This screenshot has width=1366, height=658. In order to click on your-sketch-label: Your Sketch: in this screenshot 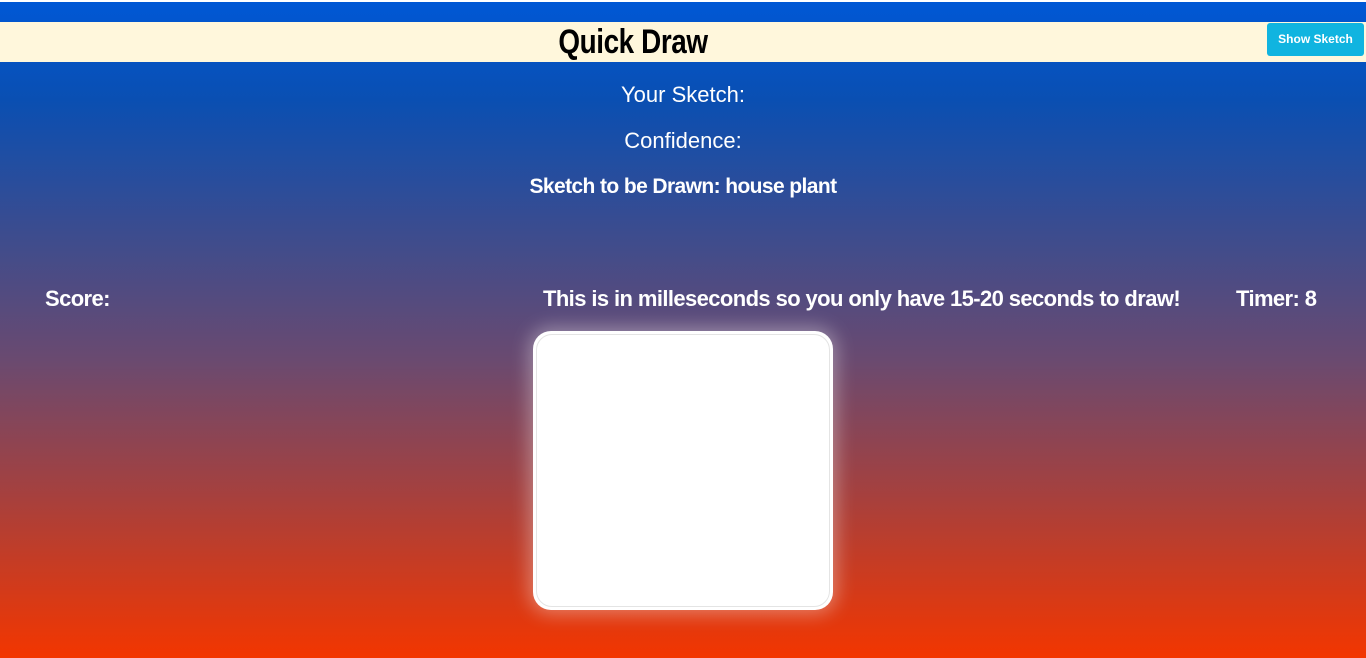, I will do `click(683, 94)`.